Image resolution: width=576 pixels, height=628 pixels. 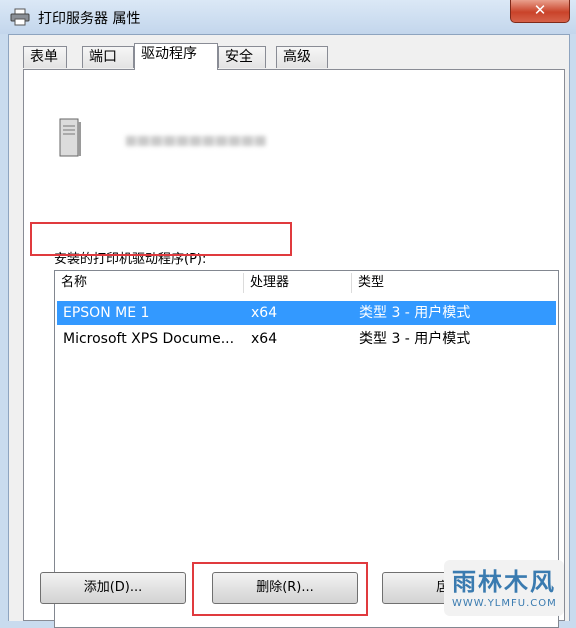 What do you see at coordinates (89, 19) in the screenshot?
I see `window-title: 打印服务器 属性` at bounding box center [89, 19].